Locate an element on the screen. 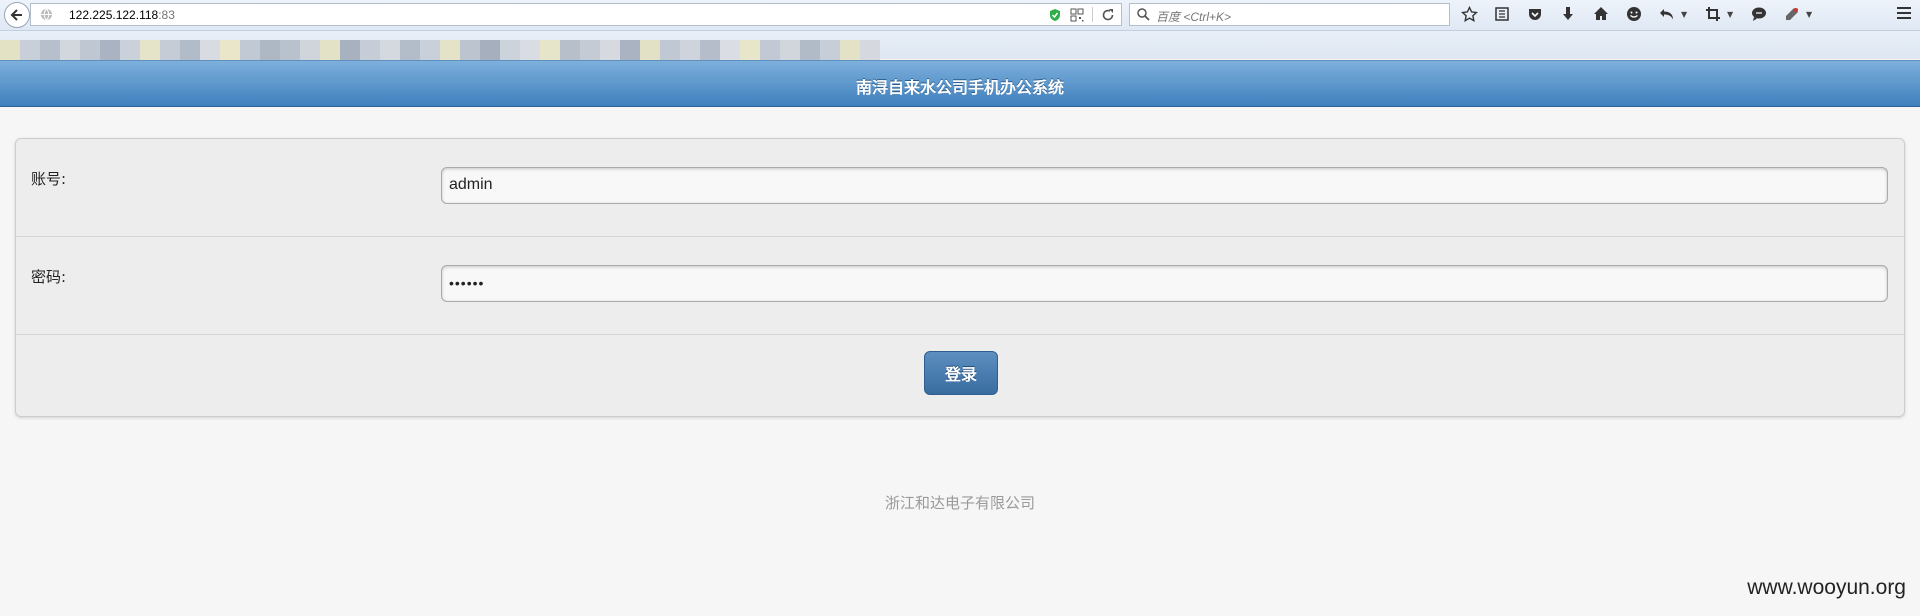  submit-row: 登录 is located at coordinates (960, 375).